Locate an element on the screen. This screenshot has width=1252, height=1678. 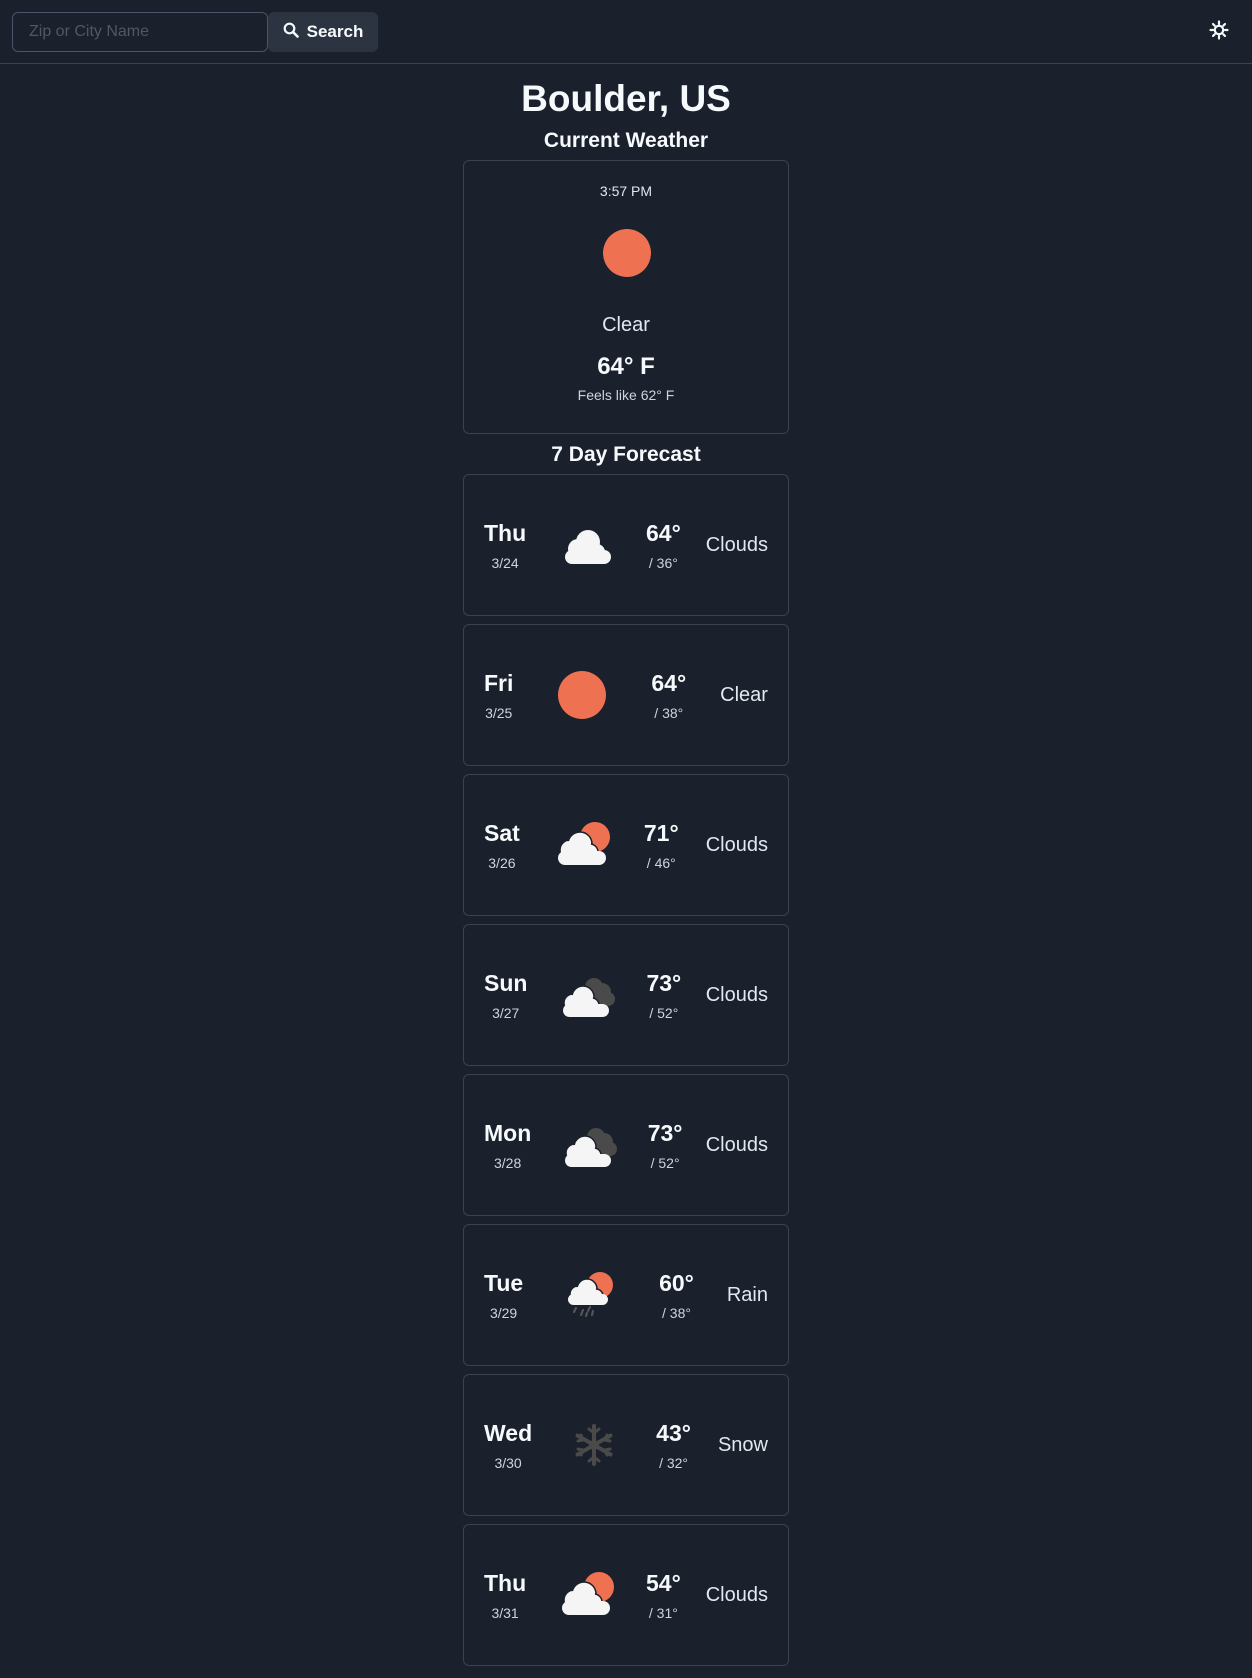
forecast-temps: 54° / 31° is located at coordinates (663, 1595).